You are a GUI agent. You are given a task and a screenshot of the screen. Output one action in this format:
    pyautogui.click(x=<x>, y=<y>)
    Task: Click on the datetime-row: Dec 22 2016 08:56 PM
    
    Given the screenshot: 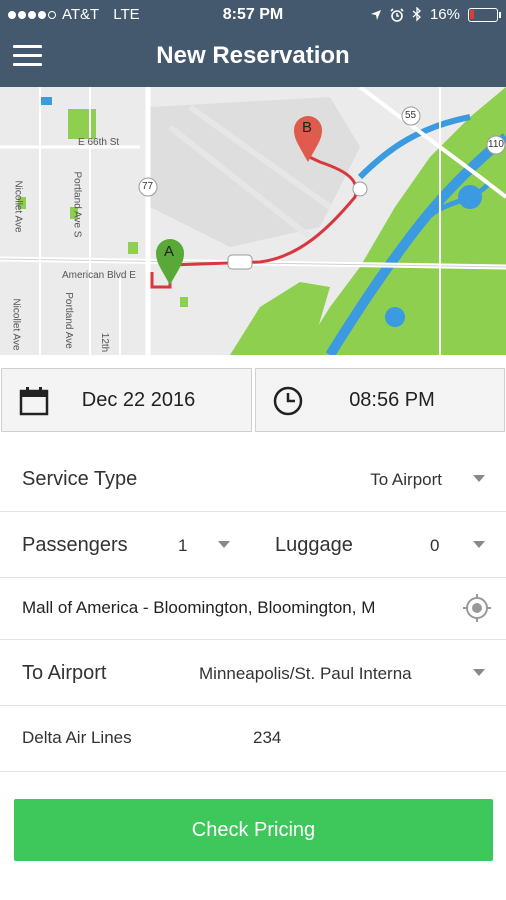 What is the action you would take?
    pyautogui.click(x=253, y=401)
    